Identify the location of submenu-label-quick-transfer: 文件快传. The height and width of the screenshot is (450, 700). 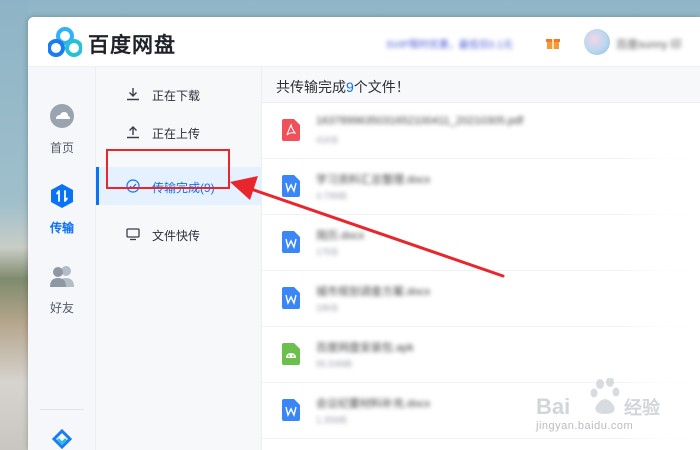
(176, 236).